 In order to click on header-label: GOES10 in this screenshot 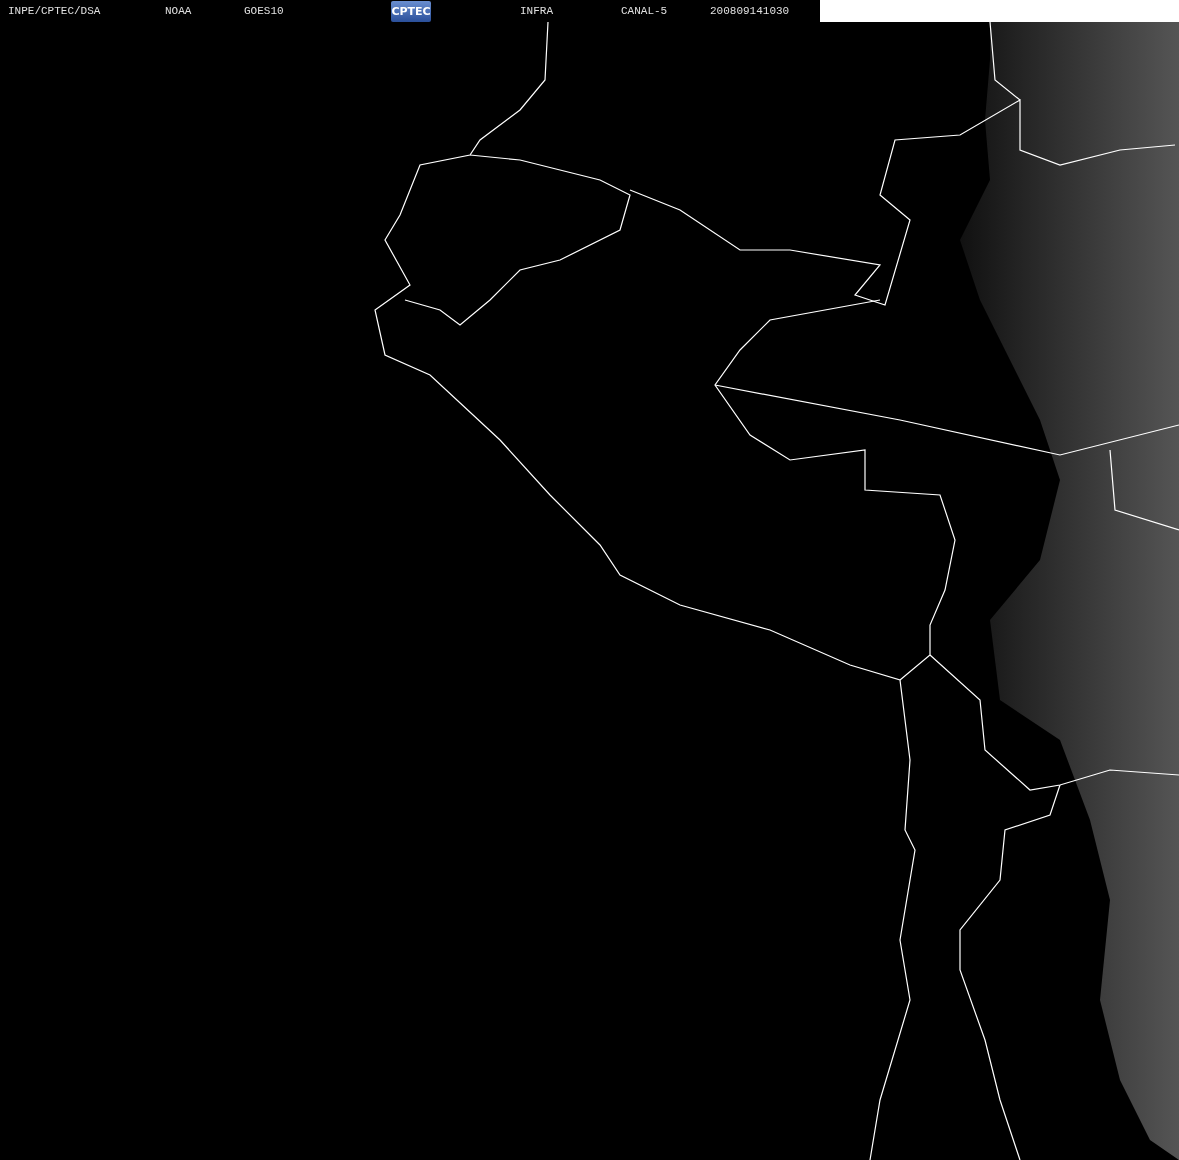, I will do `click(264, 11)`.